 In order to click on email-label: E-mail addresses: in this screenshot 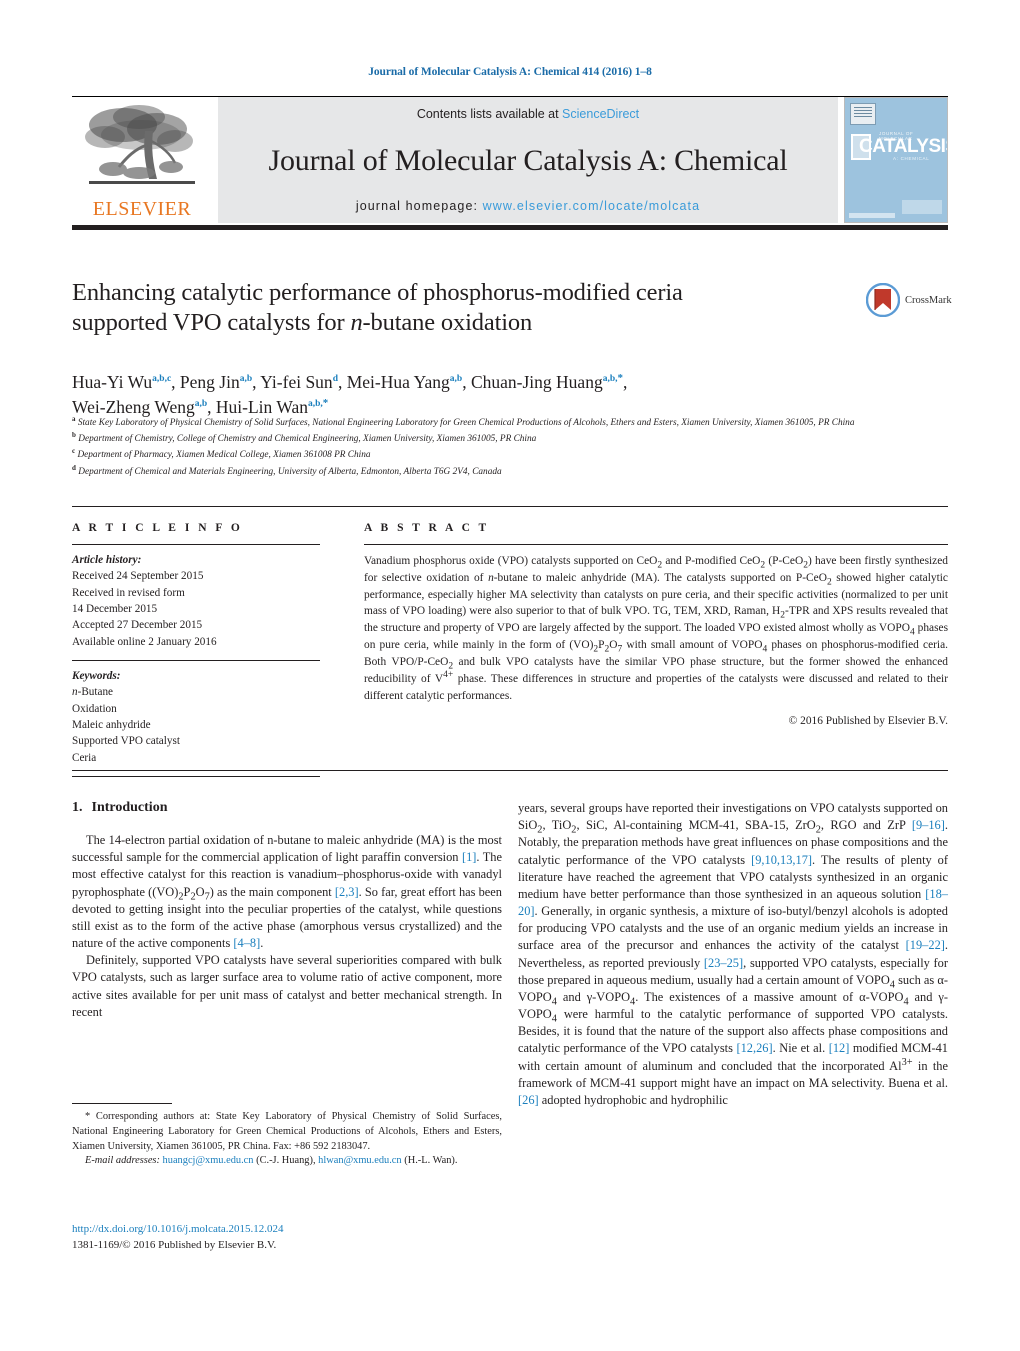, I will do `click(122, 1161)`.